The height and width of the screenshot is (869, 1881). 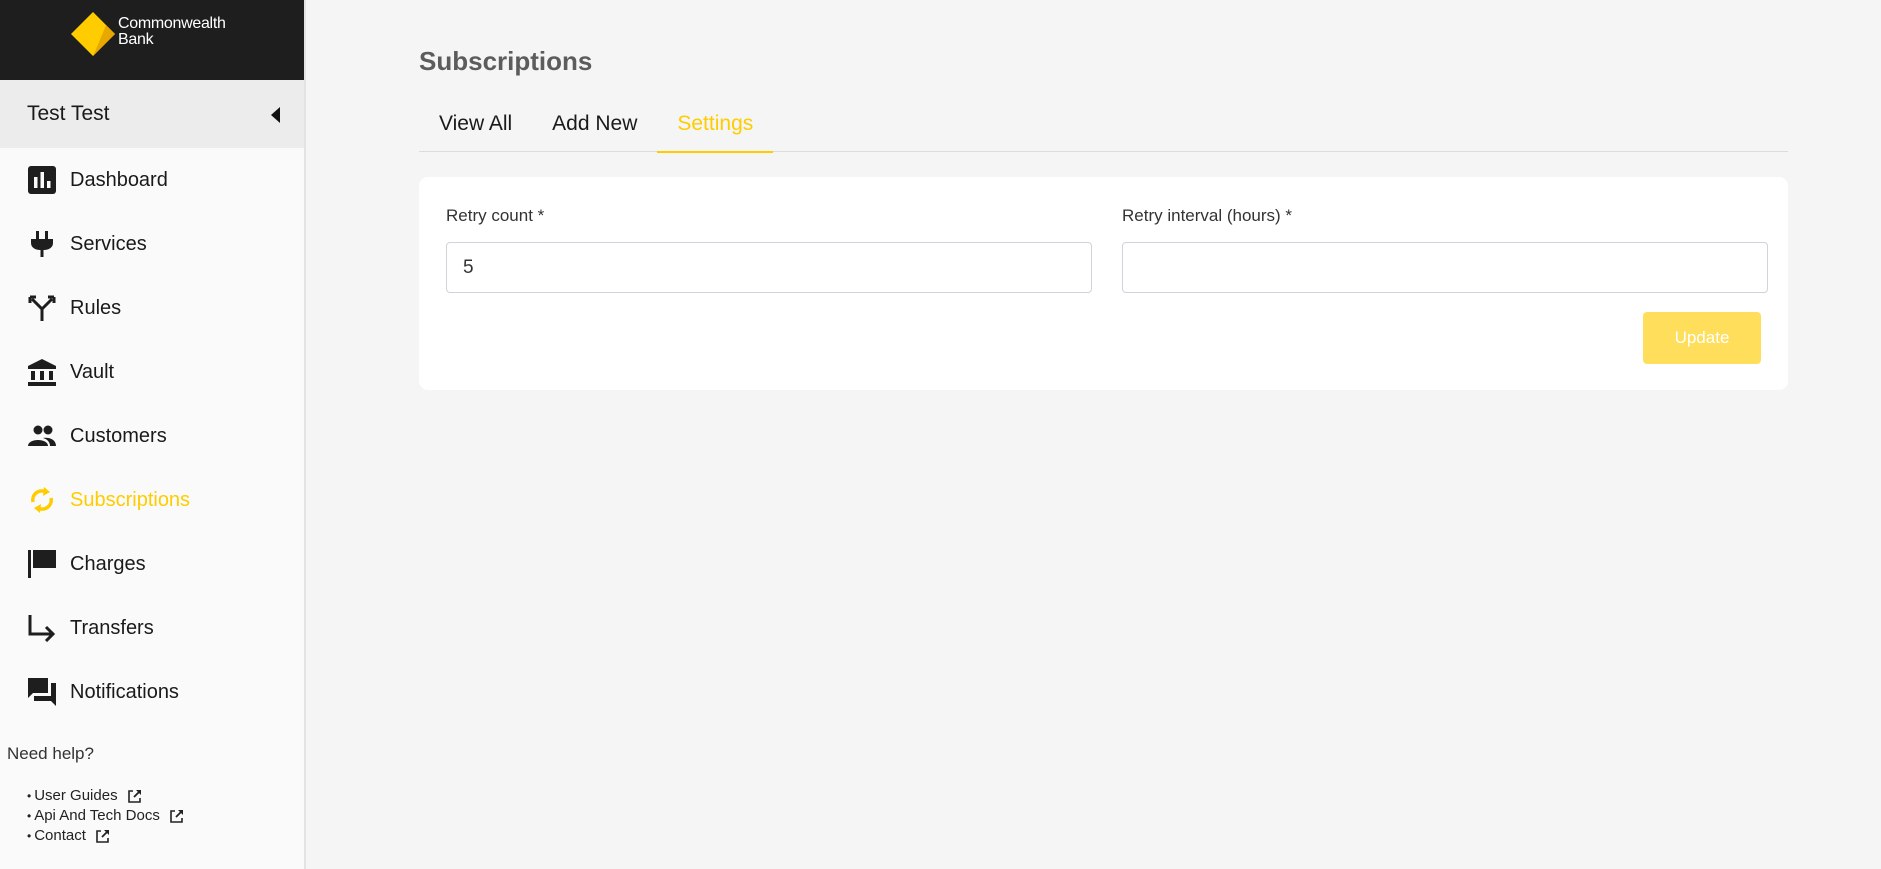 I want to click on sidebar-item-label: Subscriptions, so click(x=130, y=499).